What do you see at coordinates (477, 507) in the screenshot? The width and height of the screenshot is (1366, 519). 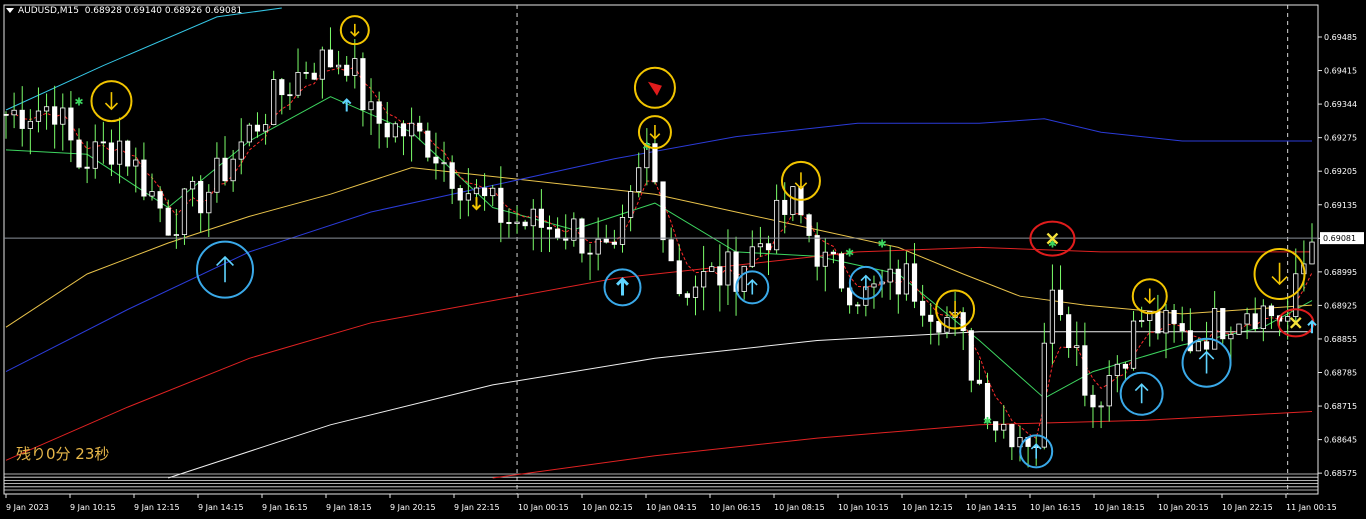 I see `x-tick-label: 9 Jan 22:15` at bounding box center [477, 507].